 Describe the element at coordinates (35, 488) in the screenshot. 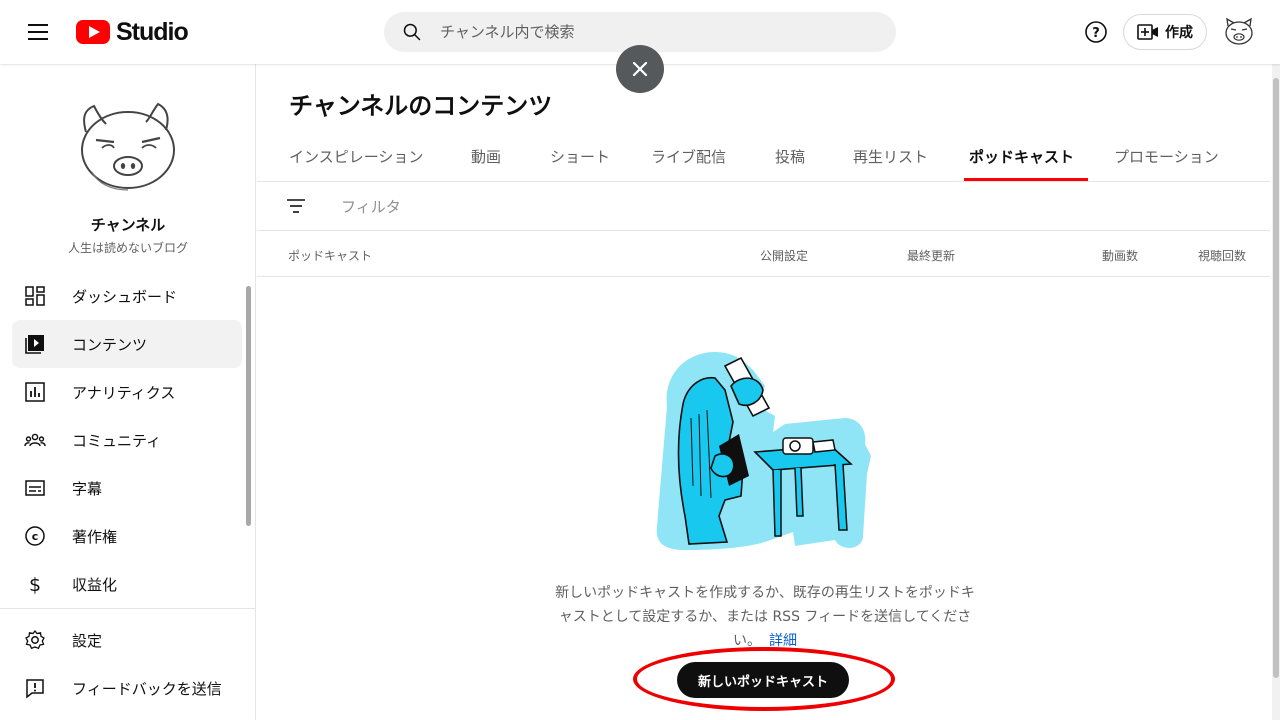

I see `subtitles-icon` at that location.